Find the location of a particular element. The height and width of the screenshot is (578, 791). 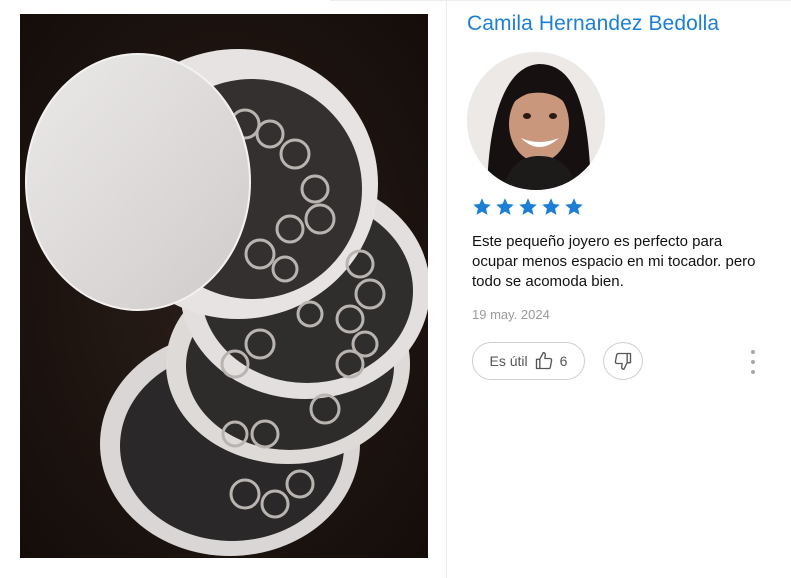

not-helpful-button is located at coordinates (623, 361).